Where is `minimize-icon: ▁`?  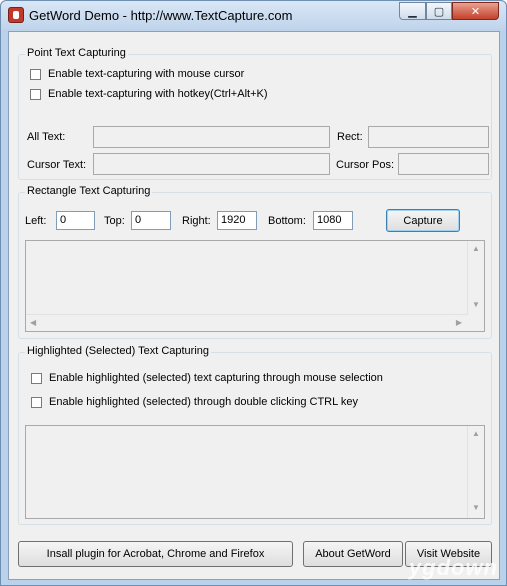
minimize-icon: ▁ is located at coordinates (412, 11).